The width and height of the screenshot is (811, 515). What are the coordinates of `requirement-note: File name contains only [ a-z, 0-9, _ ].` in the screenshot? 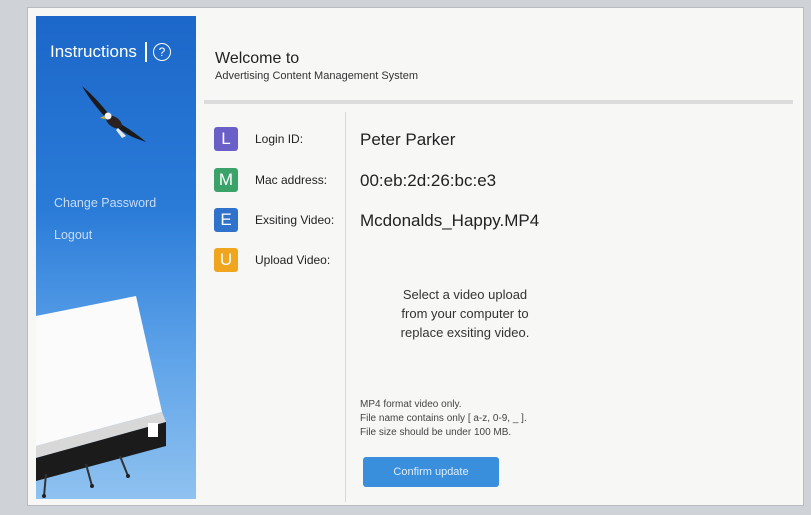 It's located at (443, 418).